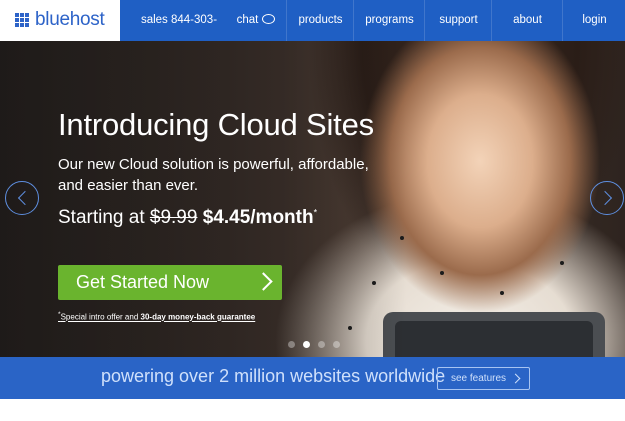  Describe the element at coordinates (198, 317) in the screenshot. I see `offer-bold-text: 30-day money-back guarantee` at that location.